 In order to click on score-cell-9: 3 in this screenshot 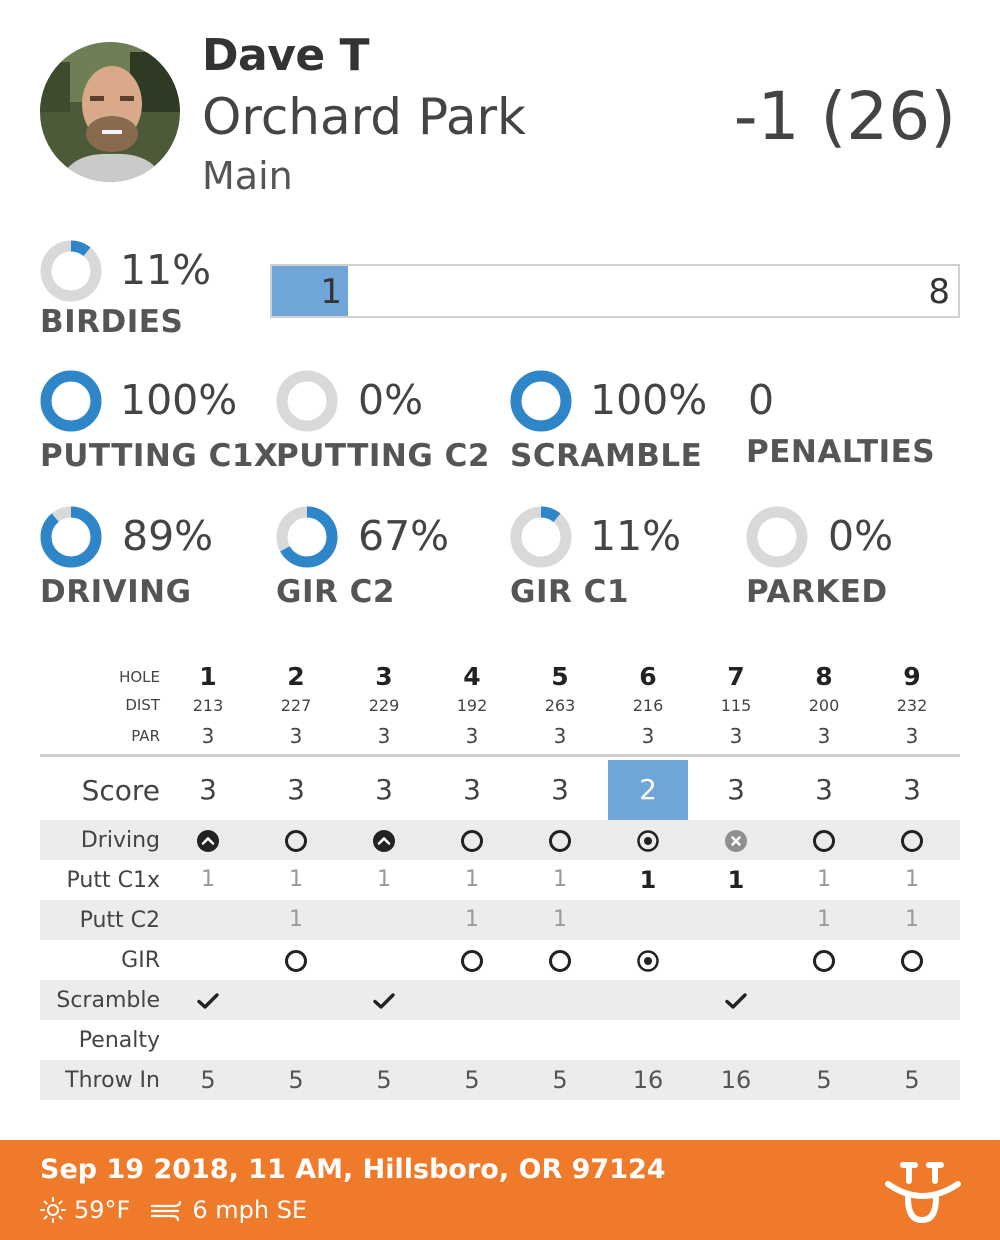, I will do `click(912, 789)`.